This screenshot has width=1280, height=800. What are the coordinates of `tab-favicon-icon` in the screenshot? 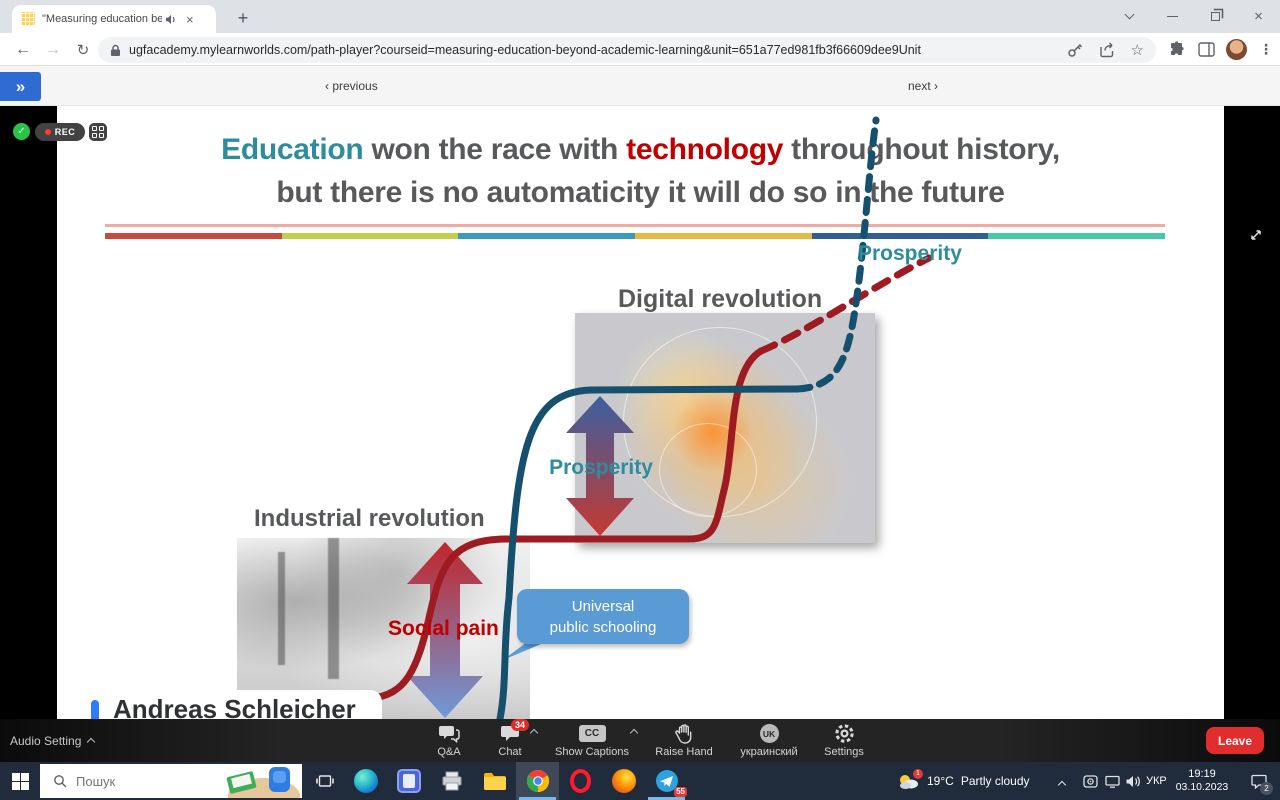 It's located at (28, 19).